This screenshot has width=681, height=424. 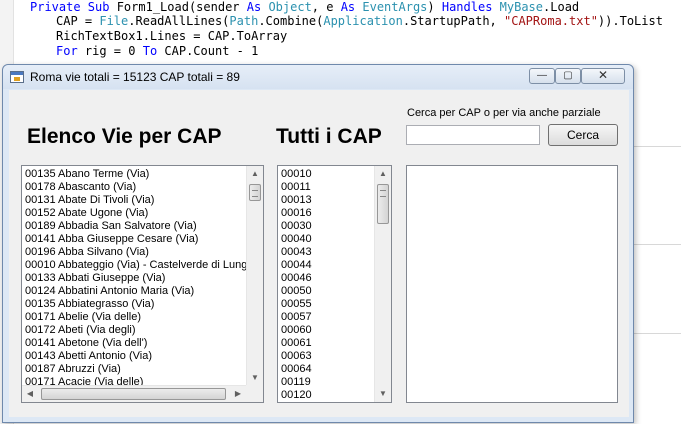 What do you see at coordinates (504, 113) in the screenshot?
I see `search-label: Cerca per CAP o per via anche parziale` at bounding box center [504, 113].